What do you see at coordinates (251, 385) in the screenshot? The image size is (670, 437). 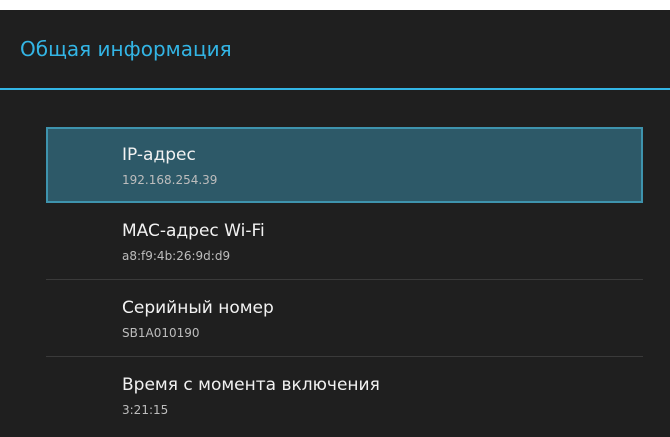 I see `uptime-label: Время с момента включения` at bounding box center [251, 385].